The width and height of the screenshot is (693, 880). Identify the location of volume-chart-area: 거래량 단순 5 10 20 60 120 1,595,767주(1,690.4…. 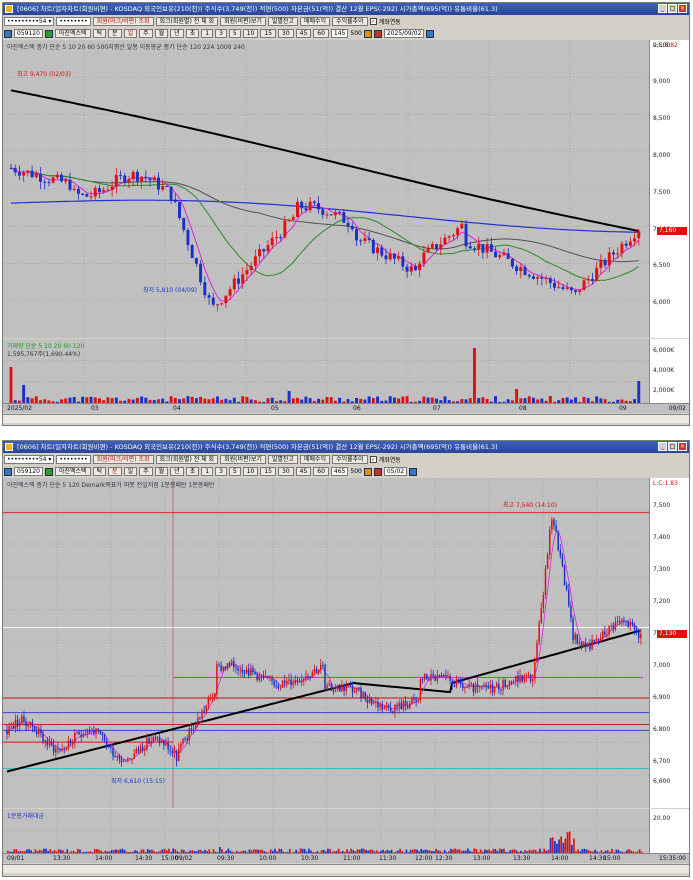
(327, 371).